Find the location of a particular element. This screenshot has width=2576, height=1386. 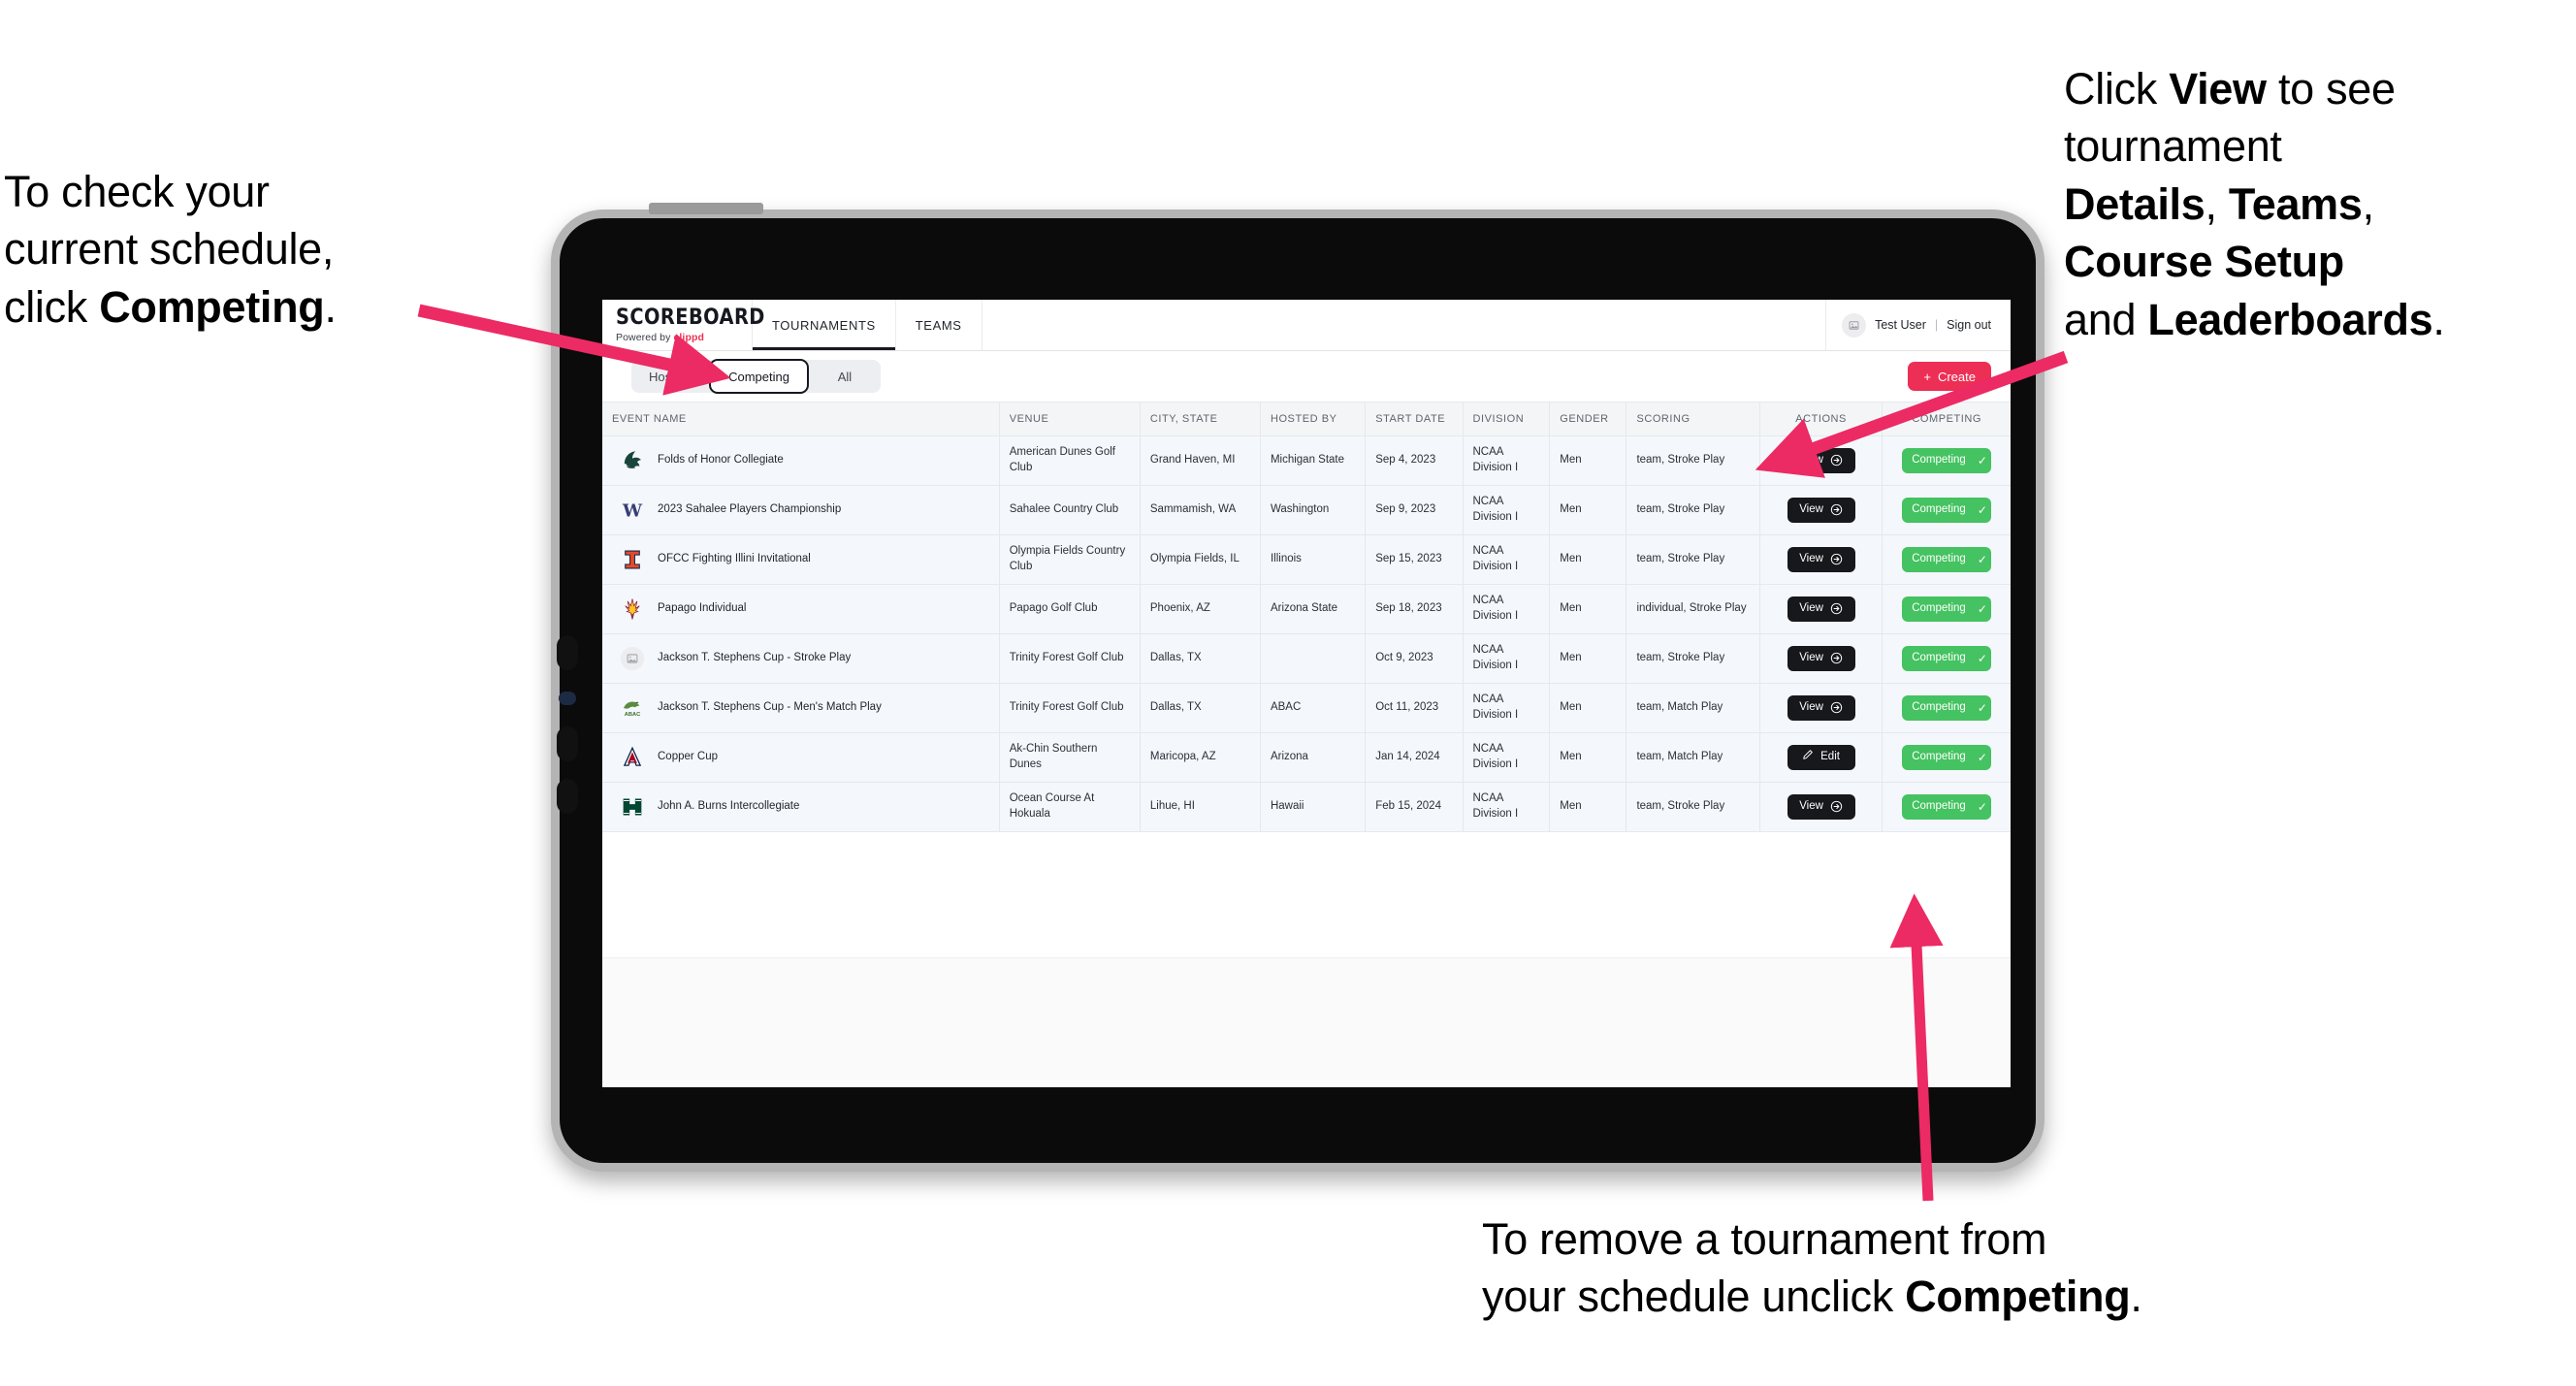

annotation-right-line5: and Leaderboards. is located at coordinates (2320, 319).